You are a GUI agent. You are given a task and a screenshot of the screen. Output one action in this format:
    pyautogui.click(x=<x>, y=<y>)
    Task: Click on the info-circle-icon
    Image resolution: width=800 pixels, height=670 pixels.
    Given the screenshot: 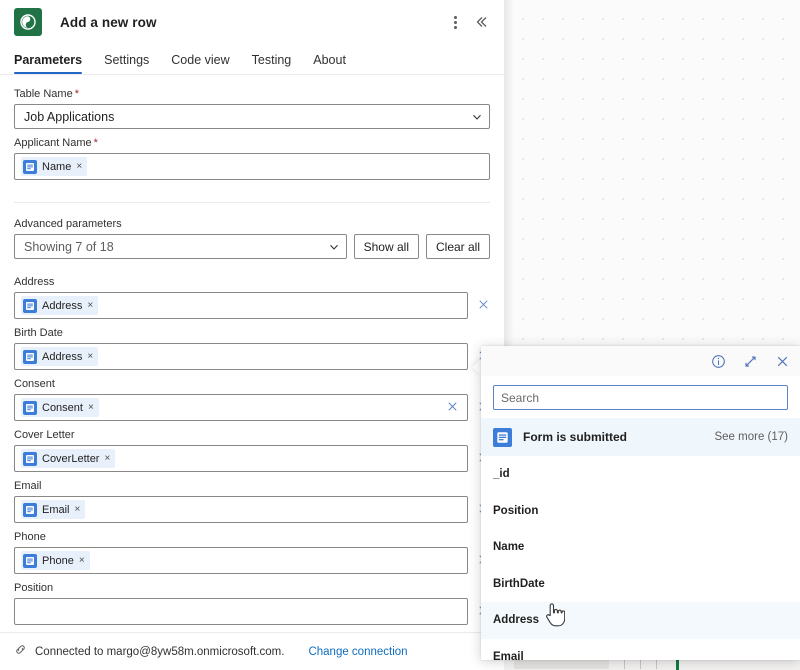 What is the action you would take?
    pyautogui.click(x=718, y=361)
    